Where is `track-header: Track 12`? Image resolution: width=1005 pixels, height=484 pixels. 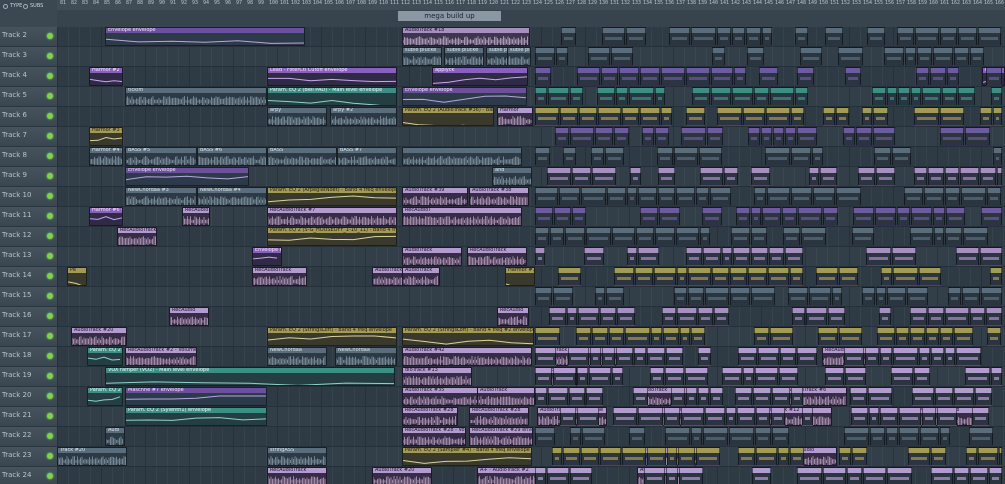
track-header: Track 12 is located at coordinates (28, 237).